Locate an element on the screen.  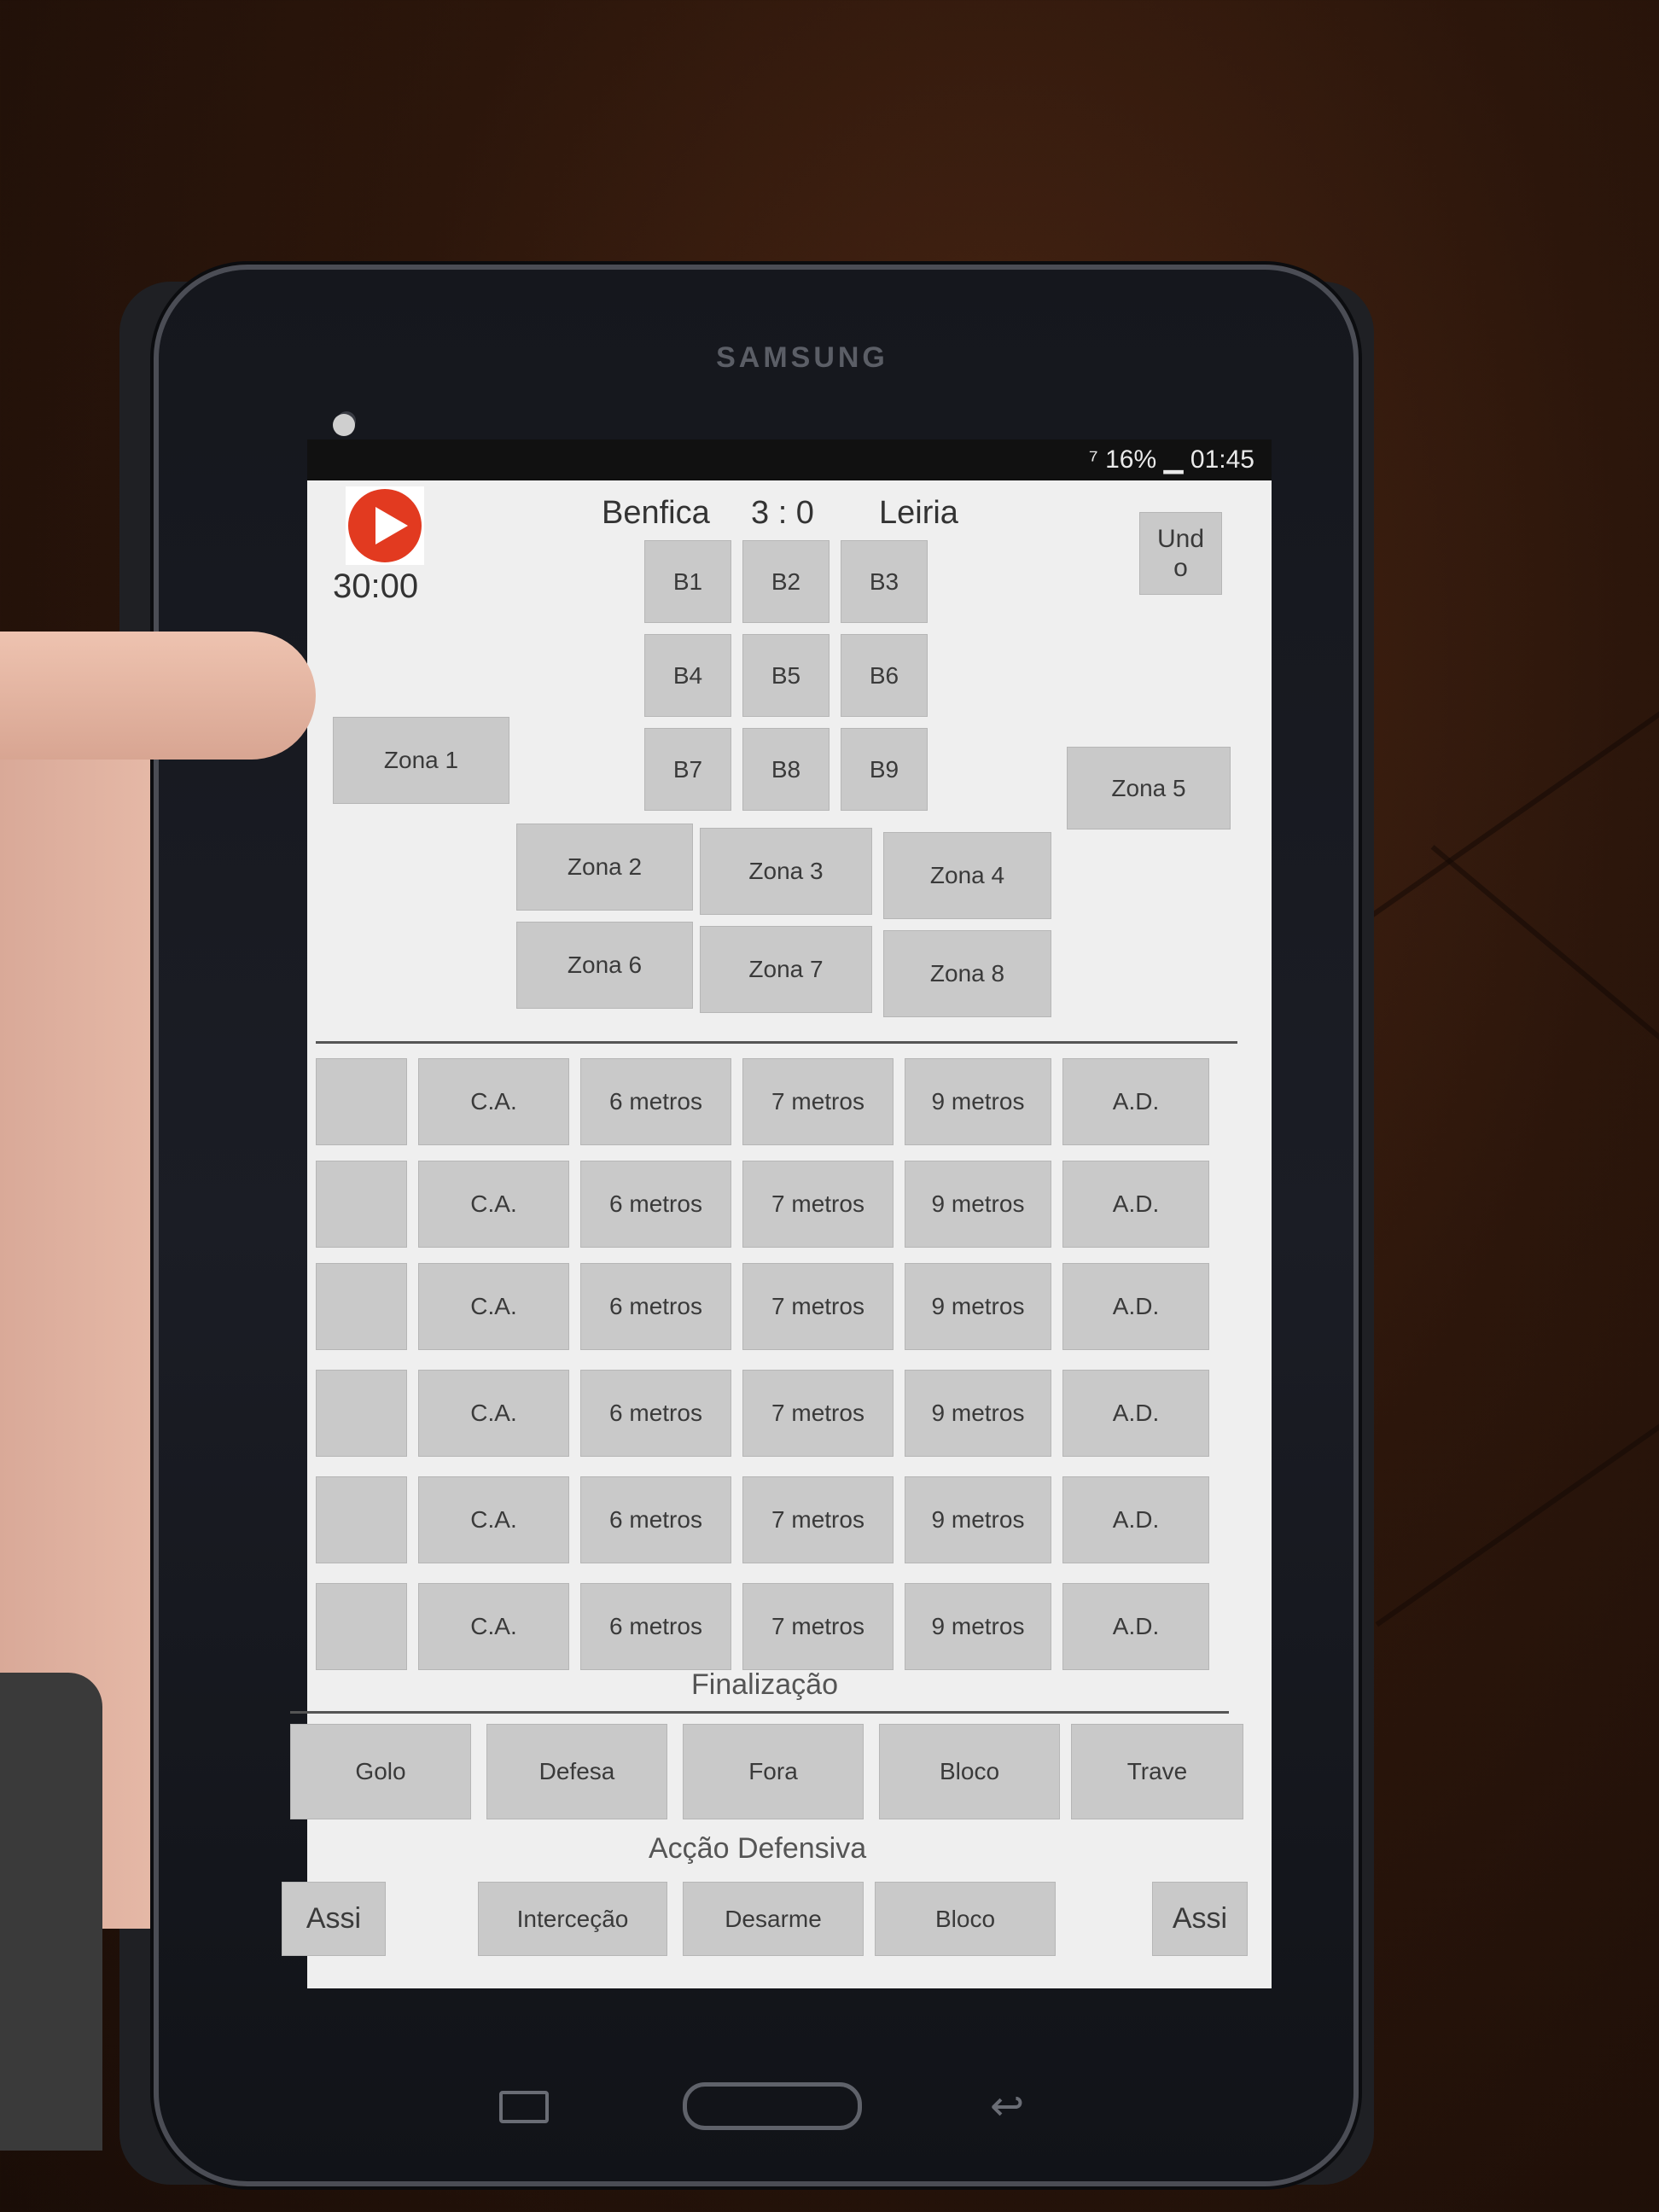
block-b2: B2 is located at coordinates (786, 581).